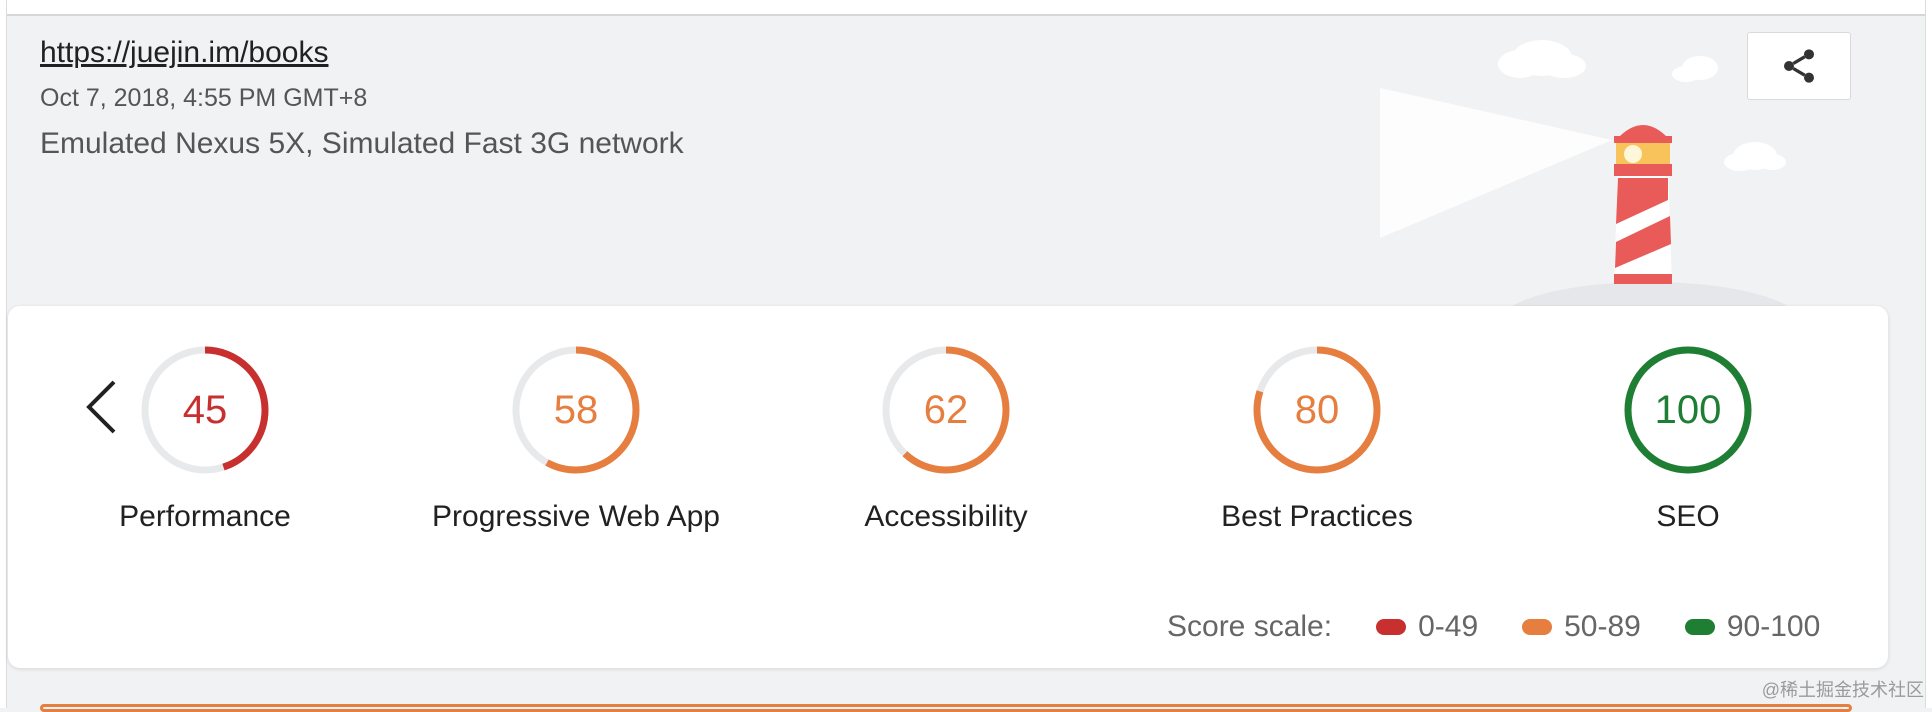 Image resolution: width=1932 pixels, height=712 pixels. What do you see at coordinates (1688, 516) in the screenshot?
I see `score-label: SEO` at bounding box center [1688, 516].